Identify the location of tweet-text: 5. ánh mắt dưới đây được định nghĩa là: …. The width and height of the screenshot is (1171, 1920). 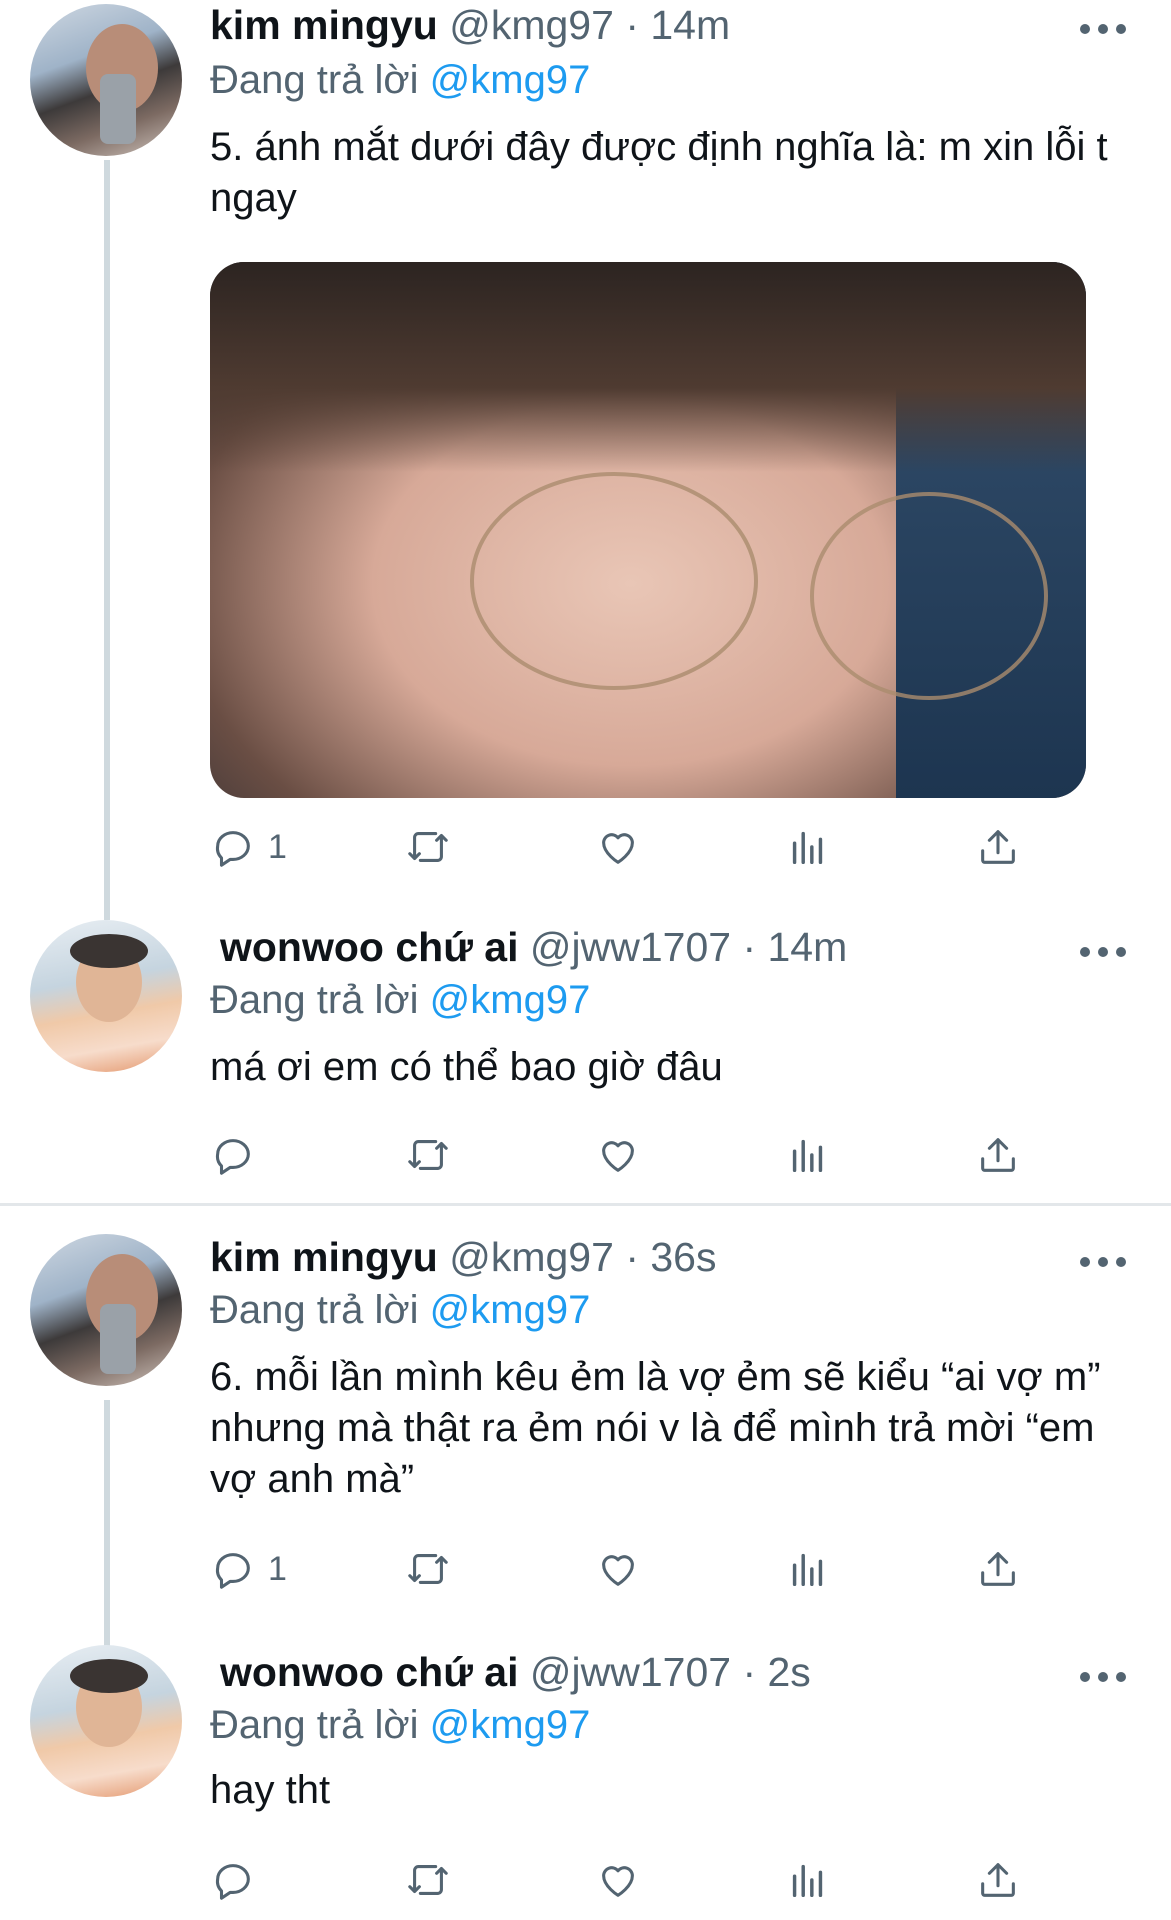
(659, 172).